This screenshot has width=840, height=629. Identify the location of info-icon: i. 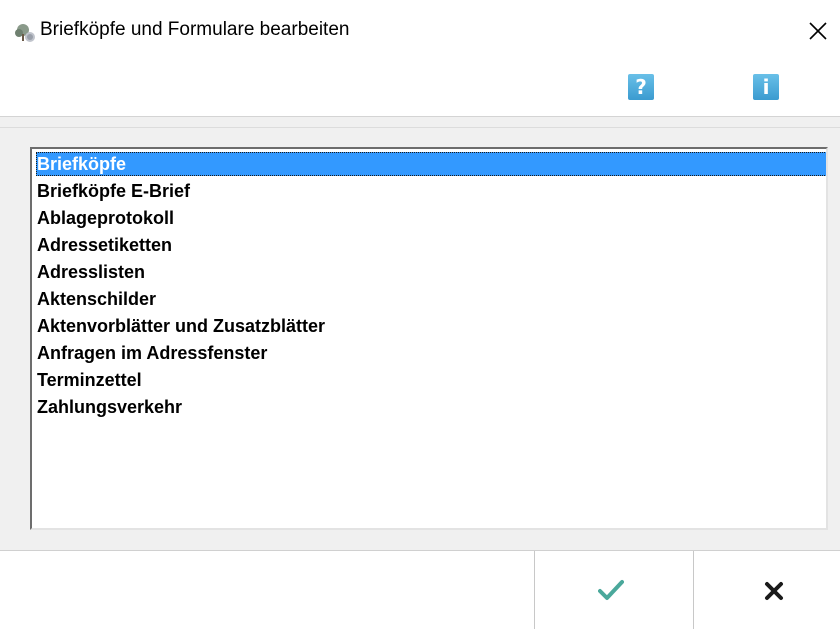
(766, 87).